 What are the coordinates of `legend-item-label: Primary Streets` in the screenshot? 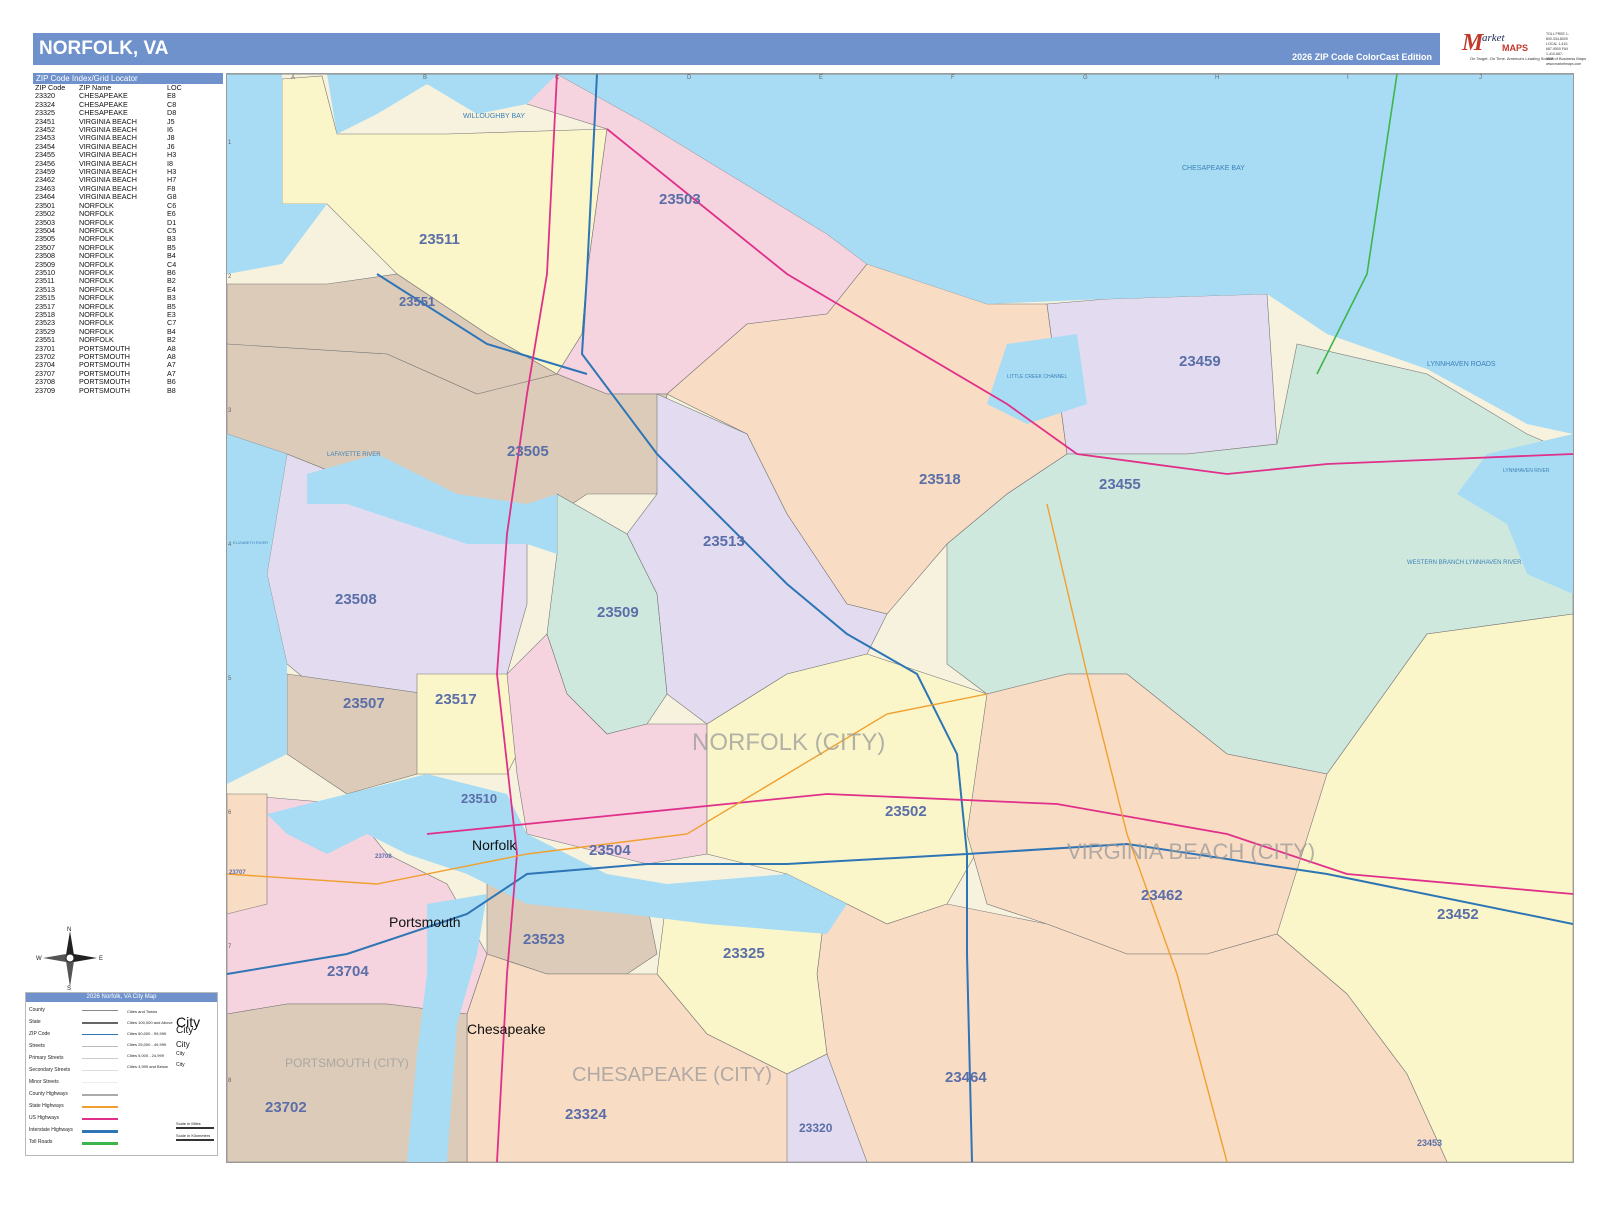 It's located at (46, 1058).